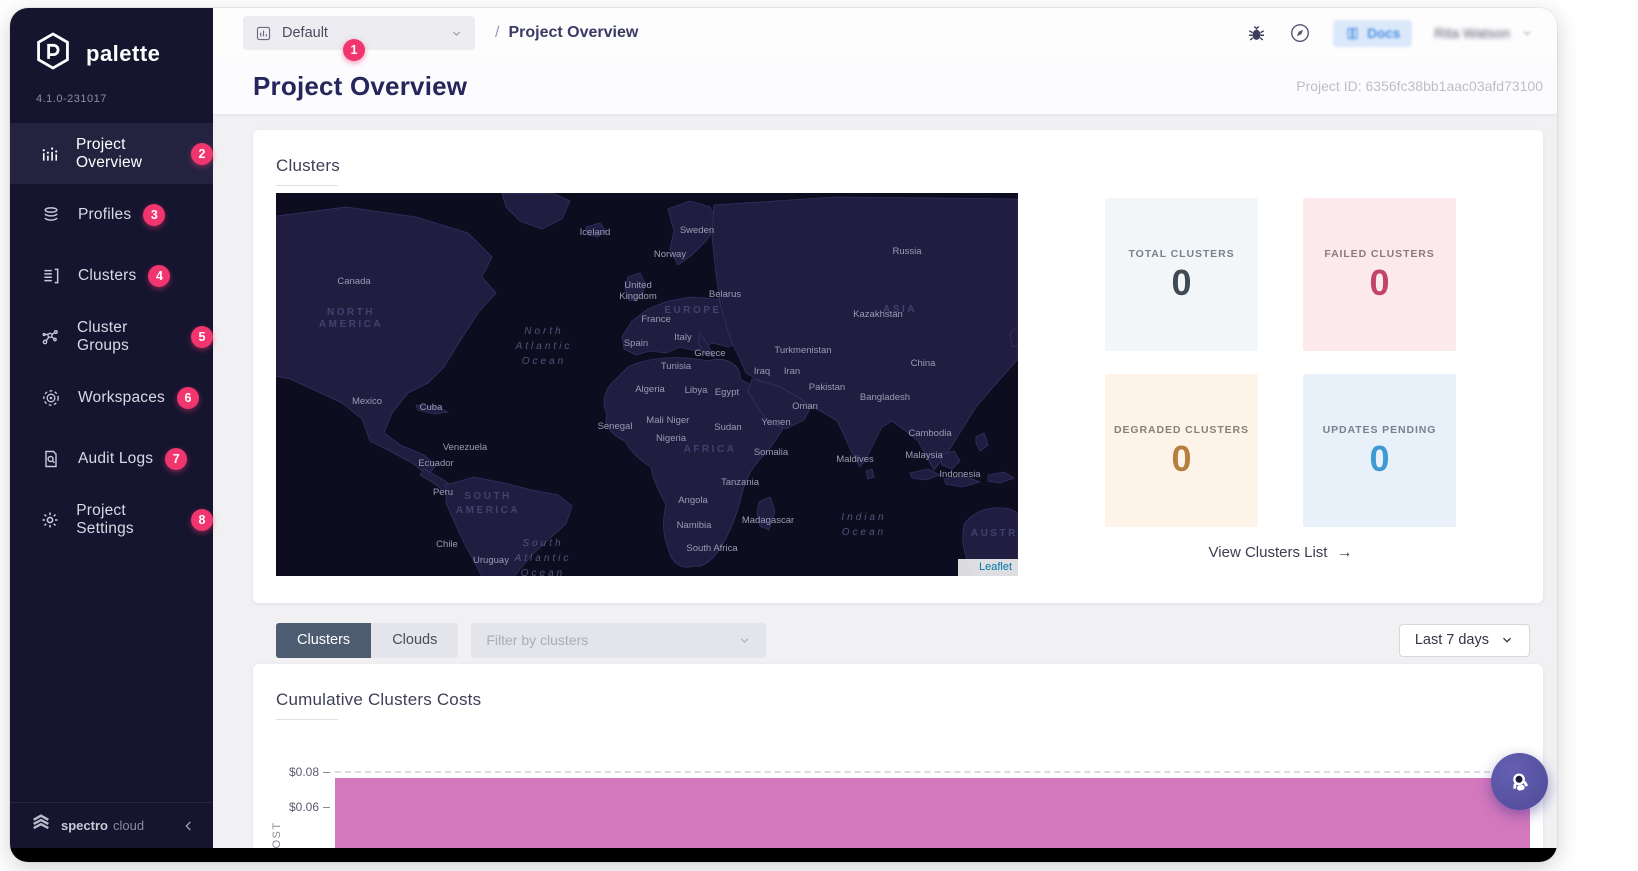 The height and width of the screenshot is (871, 1638). Describe the element at coordinates (1256, 33) in the screenshot. I see `bug-report-icon` at that location.